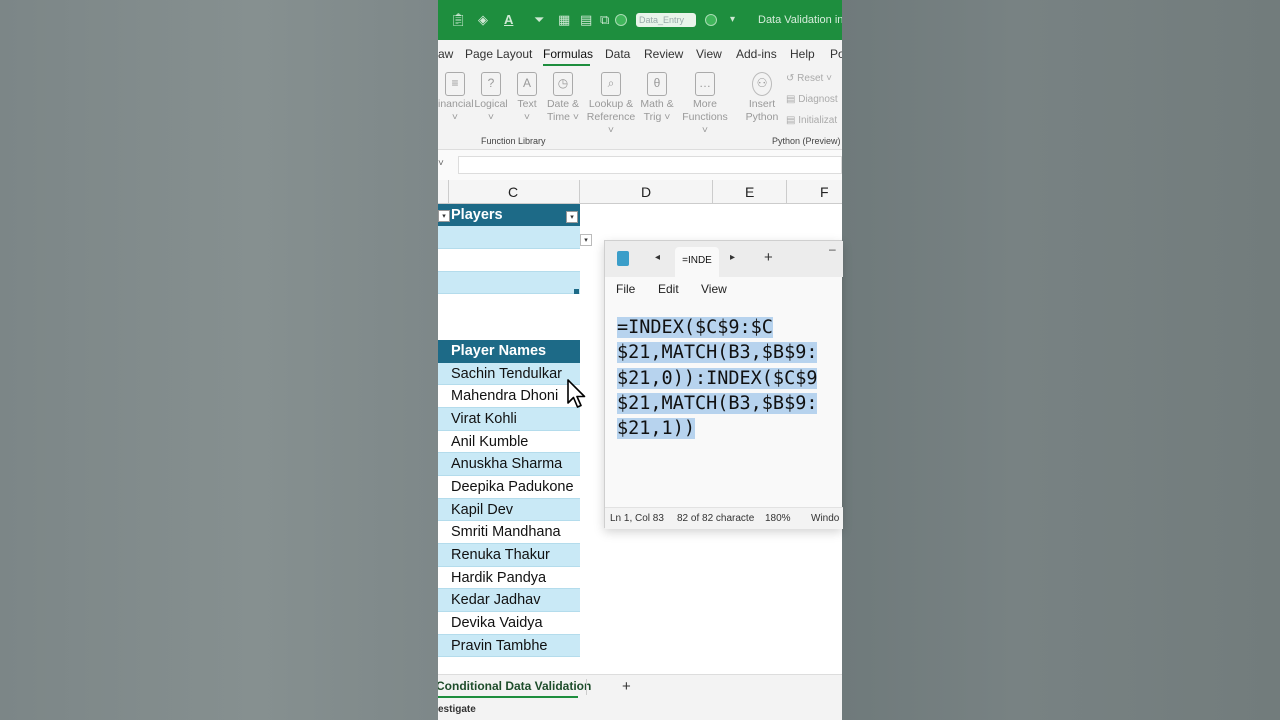 The width and height of the screenshot is (1280, 720). Describe the element at coordinates (509, 419) in the screenshot. I see `list-item: Virat Kohli` at that location.